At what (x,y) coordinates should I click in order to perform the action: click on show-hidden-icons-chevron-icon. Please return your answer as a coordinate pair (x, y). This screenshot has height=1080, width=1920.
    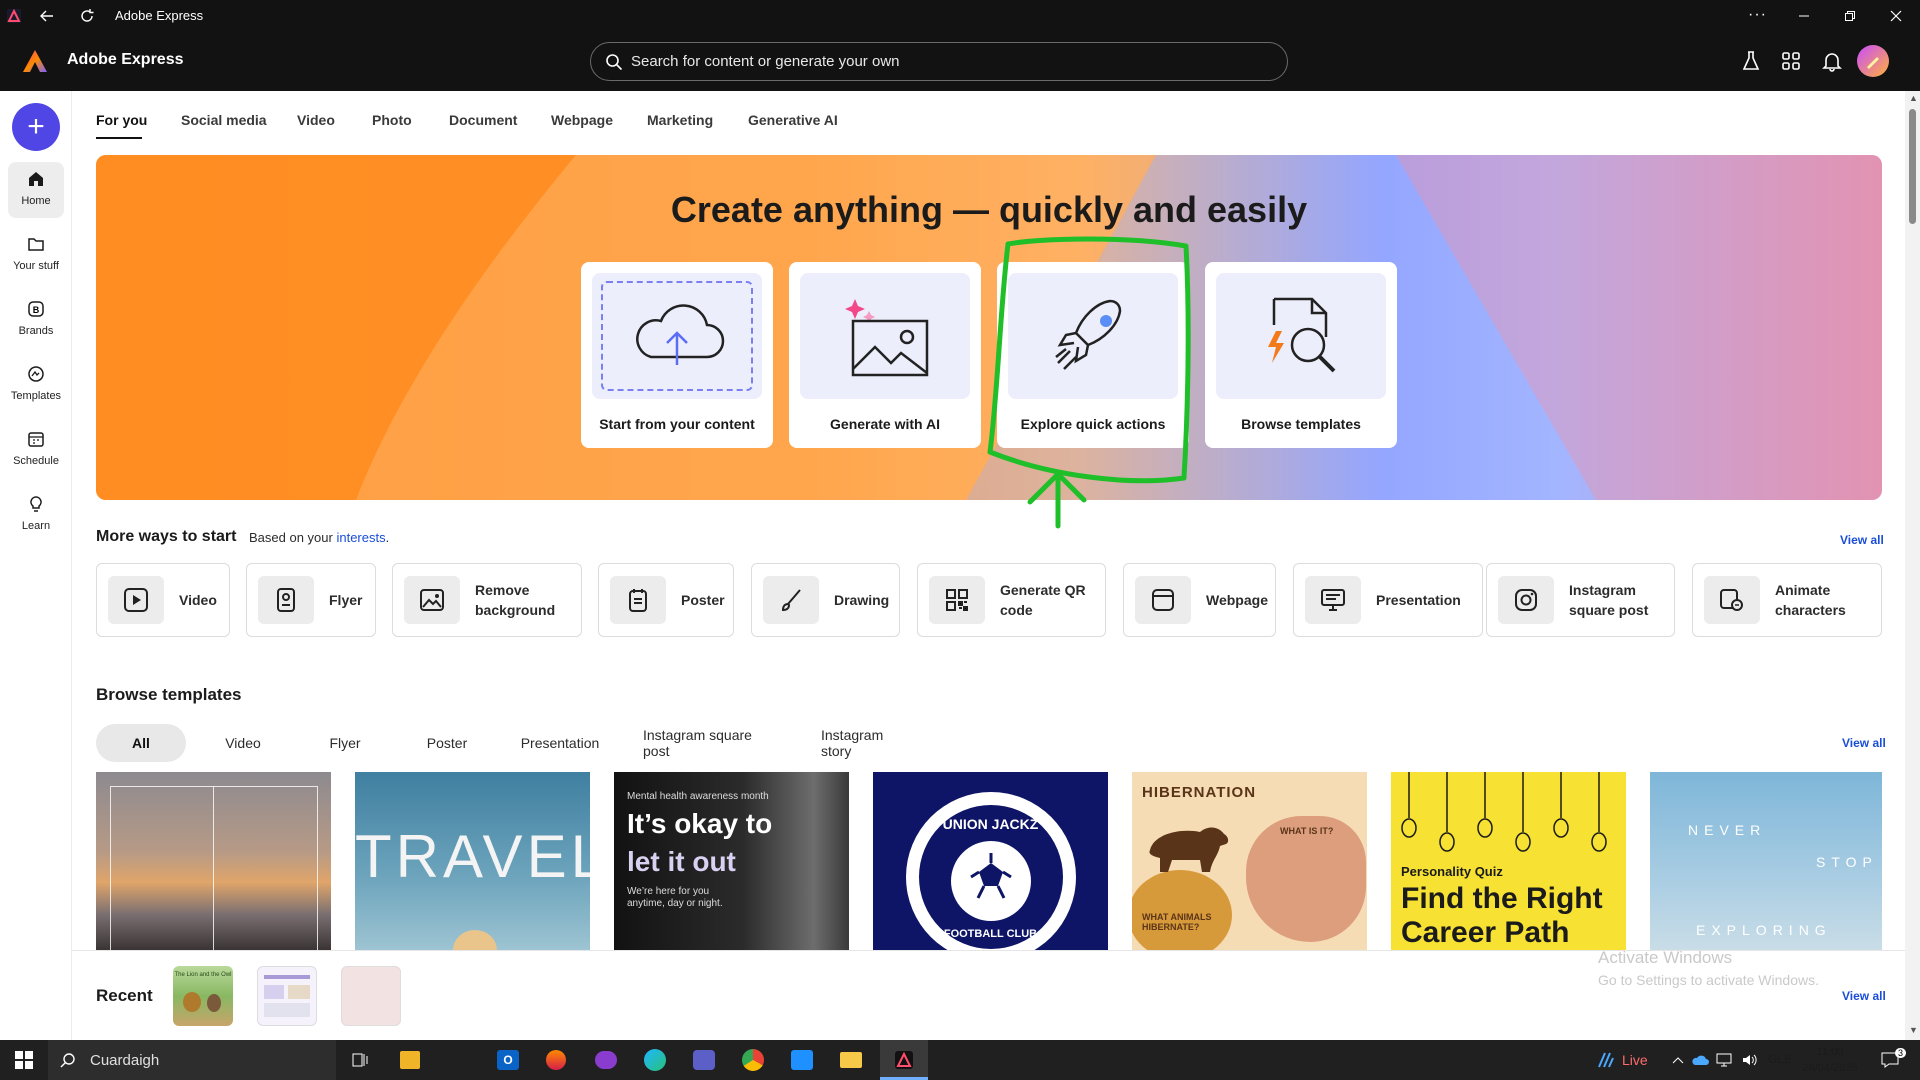
    Looking at the image, I should click on (1678, 1060).